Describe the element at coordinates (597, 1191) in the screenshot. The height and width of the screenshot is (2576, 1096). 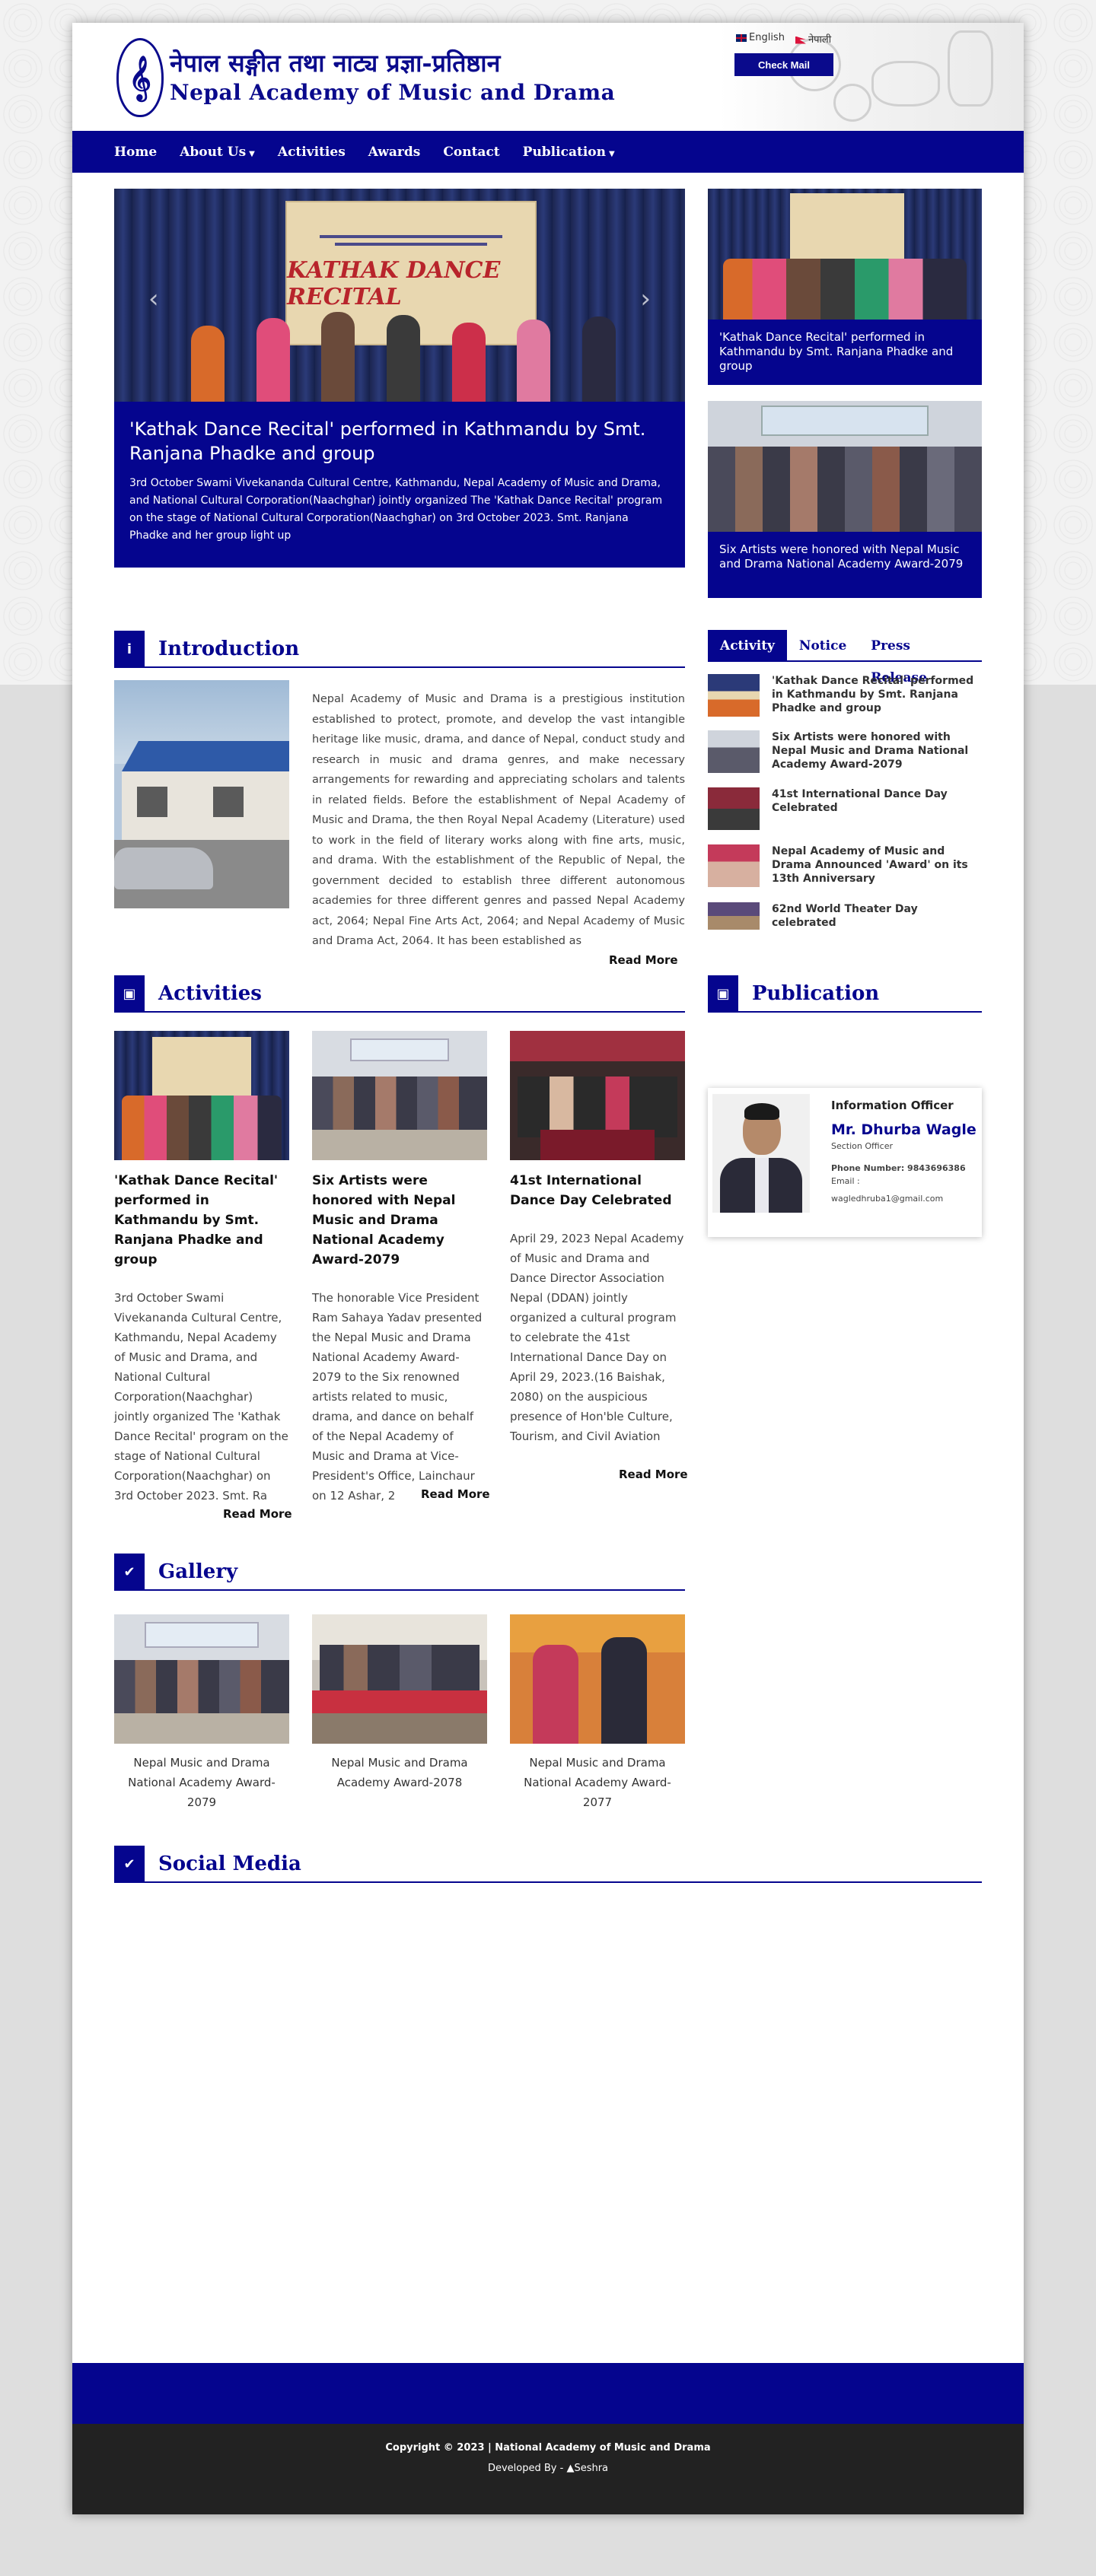
I see `activity-title: 41st International Dance Day Celebrated` at that location.